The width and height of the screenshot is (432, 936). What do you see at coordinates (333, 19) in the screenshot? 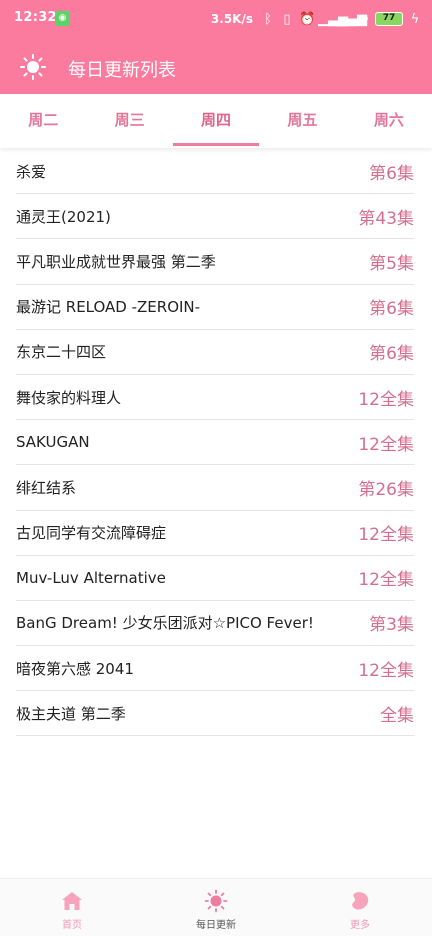
I see `signal-icon: ▁▃▅` at bounding box center [333, 19].